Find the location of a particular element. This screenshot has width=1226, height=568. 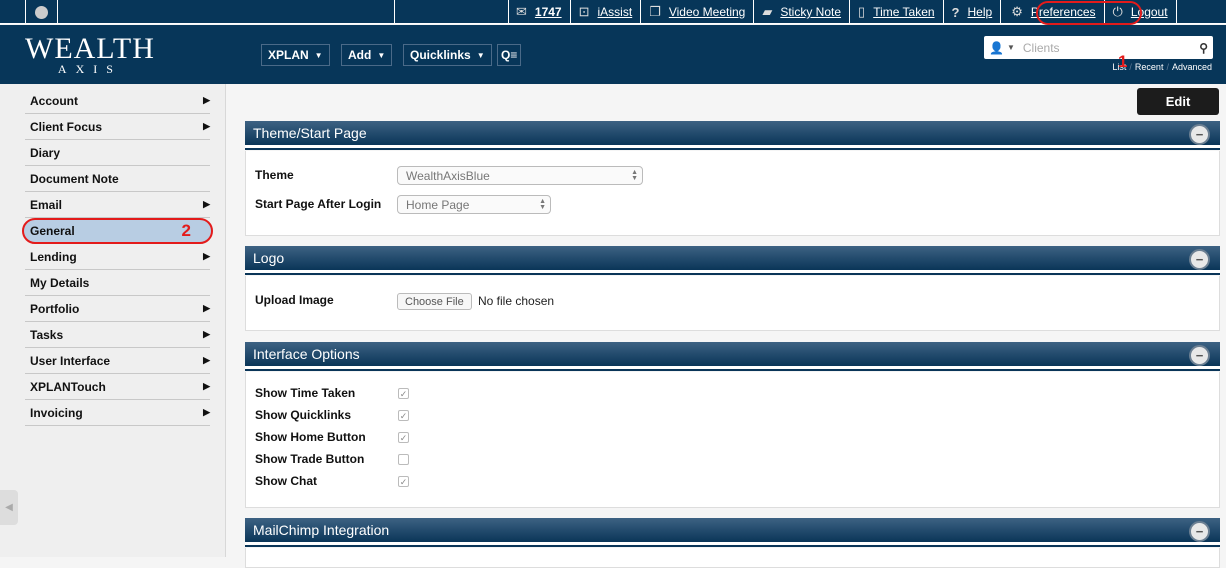

logo-top: WEALTH is located at coordinates (90, 48).